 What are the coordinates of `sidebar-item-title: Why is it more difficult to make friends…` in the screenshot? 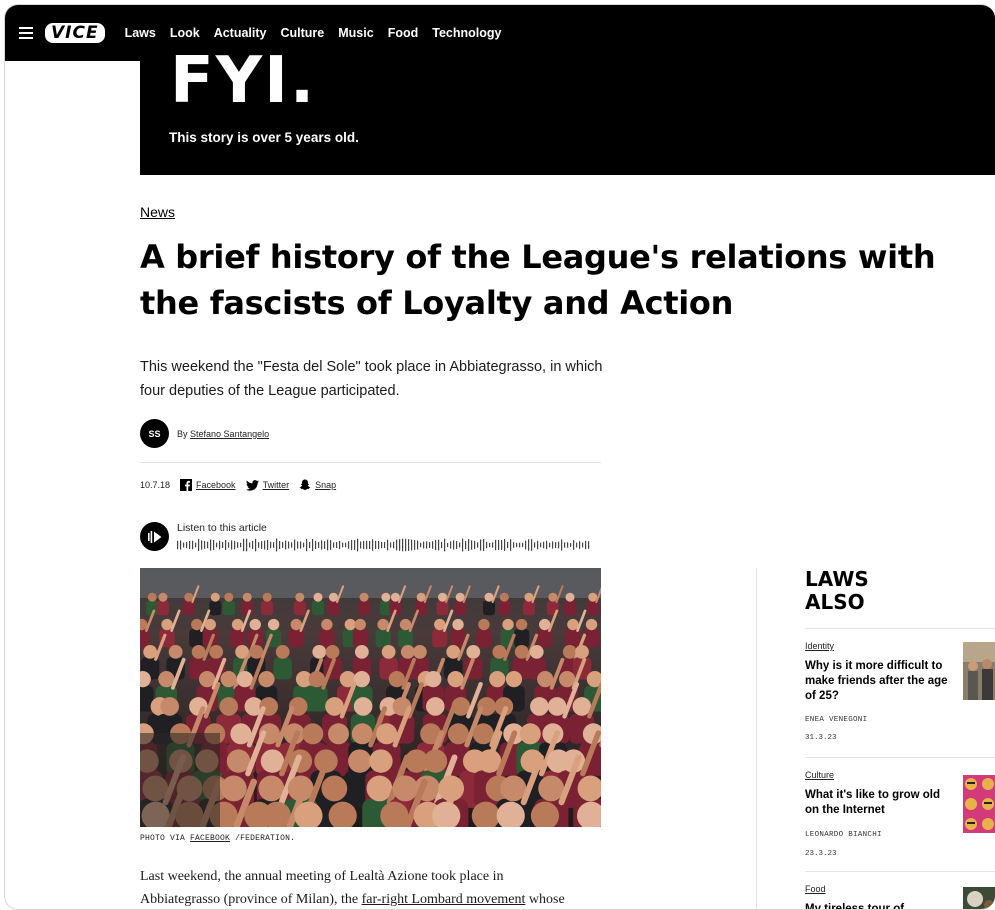 It's located at (880, 681).